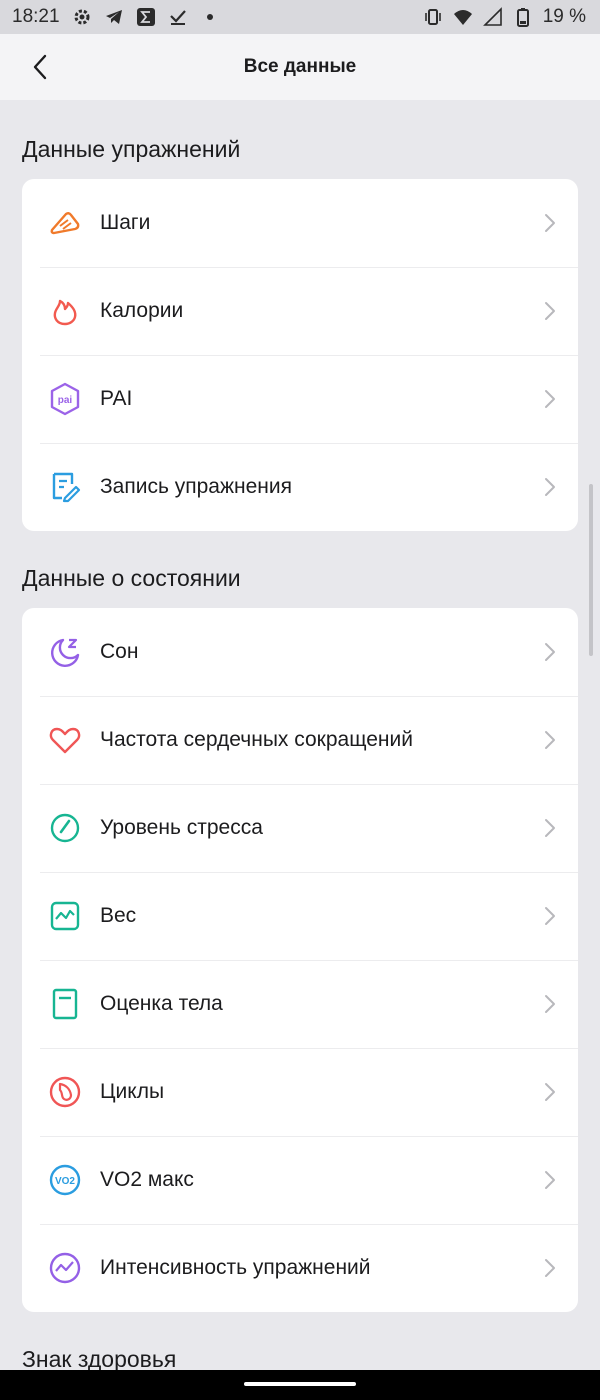 The height and width of the screenshot is (1400, 600). What do you see at coordinates (300, 1180) in the screenshot?
I see `list-item-vo2max: VO2 VO2 макс` at bounding box center [300, 1180].